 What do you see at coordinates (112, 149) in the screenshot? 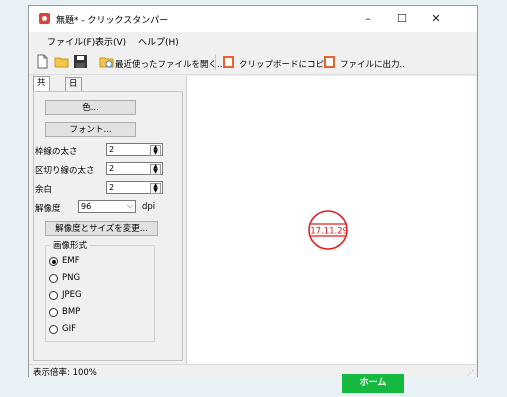
I see `border-width-value: 2` at bounding box center [112, 149].